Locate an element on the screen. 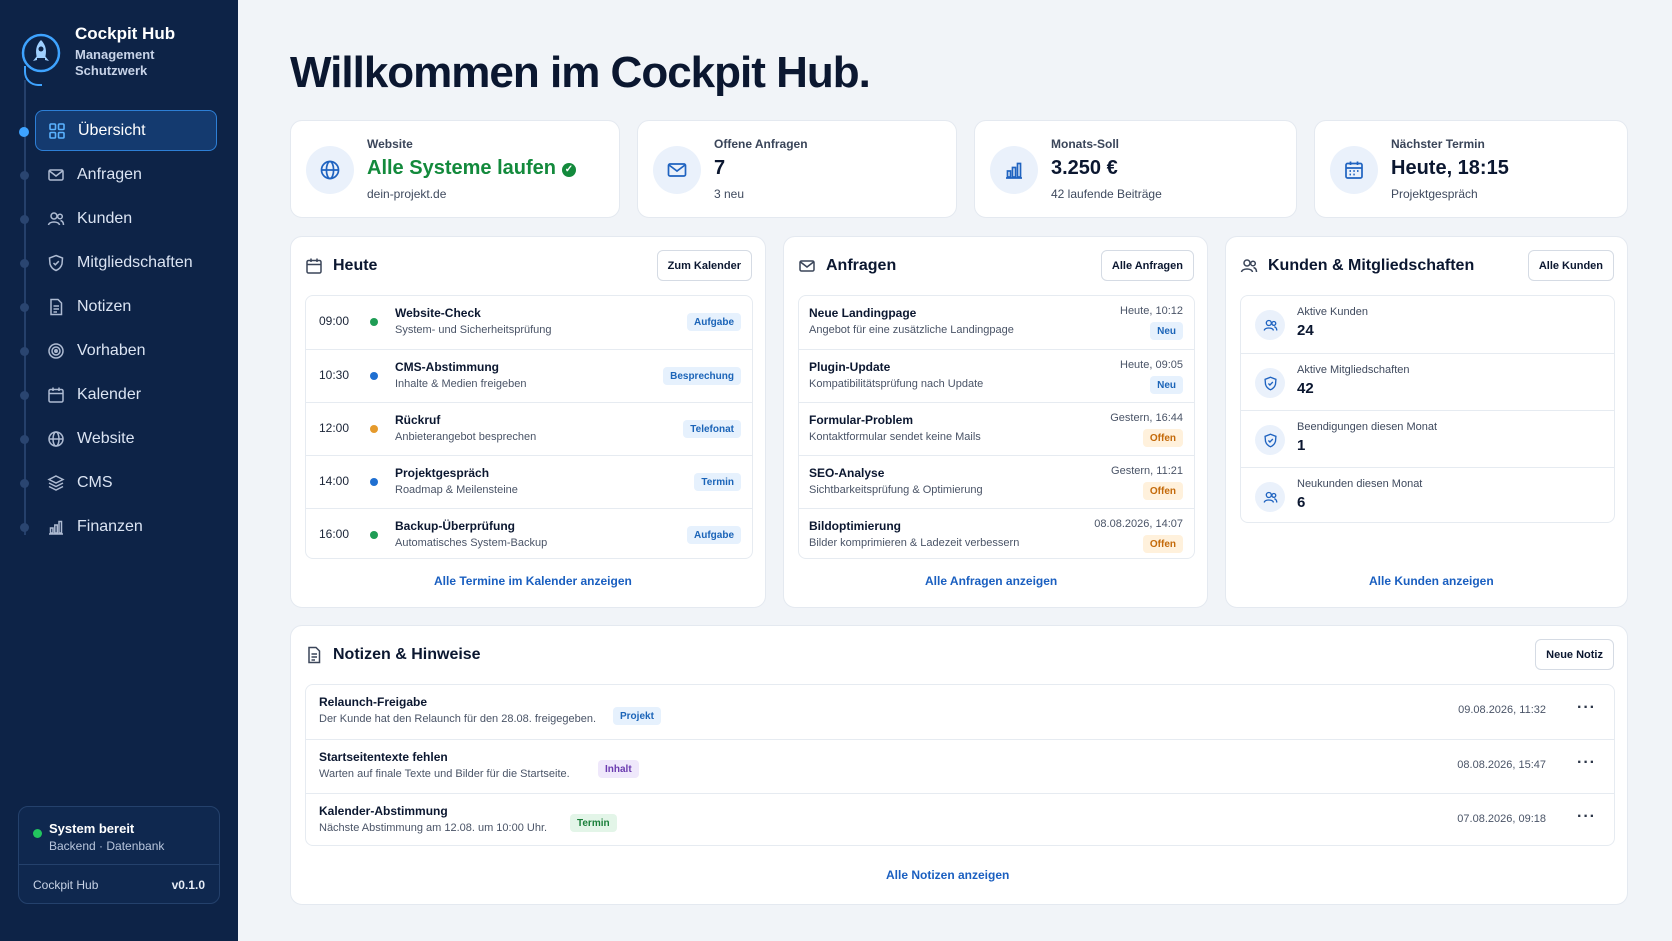 The height and width of the screenshot is (941, 1672). stat-label: Nächster Termin is located at coordinates (1438, 144).